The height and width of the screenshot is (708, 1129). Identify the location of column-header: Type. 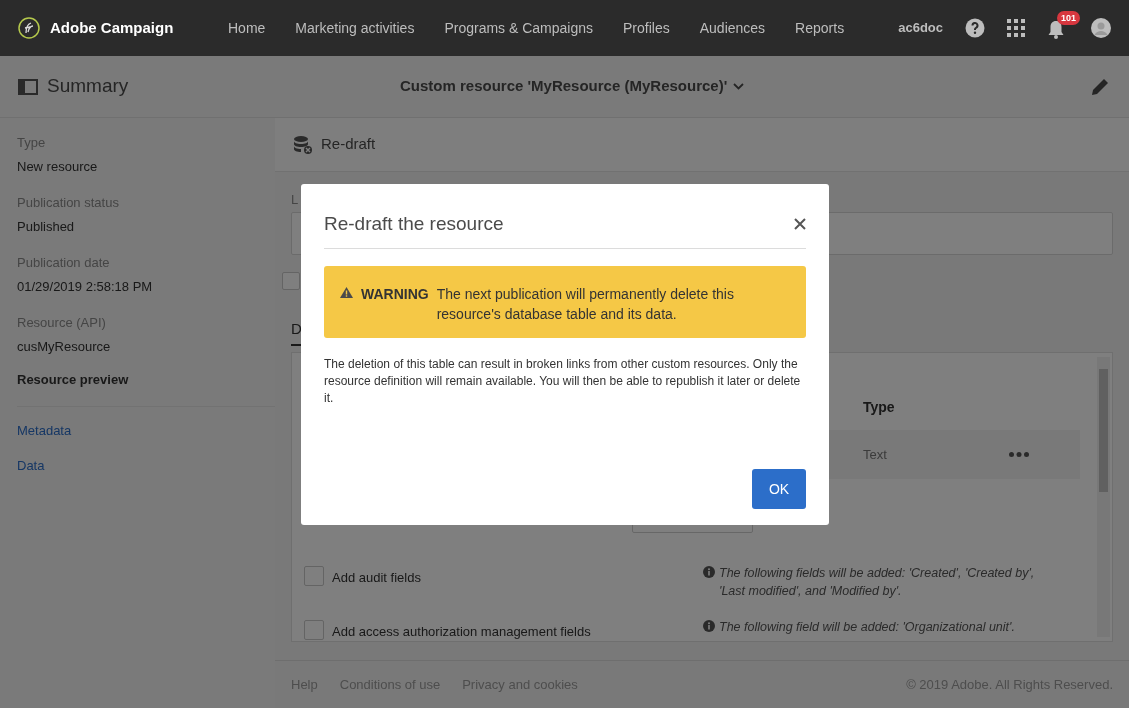
(879, 408).